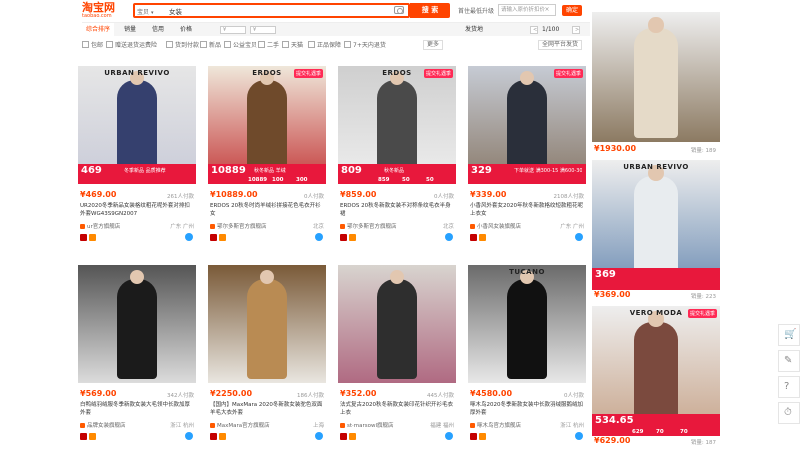  What do you see at coordinates (324, 45) in the screenshot?
I see `filter-genuine: 正品保障` at bounding box center [324, 45].